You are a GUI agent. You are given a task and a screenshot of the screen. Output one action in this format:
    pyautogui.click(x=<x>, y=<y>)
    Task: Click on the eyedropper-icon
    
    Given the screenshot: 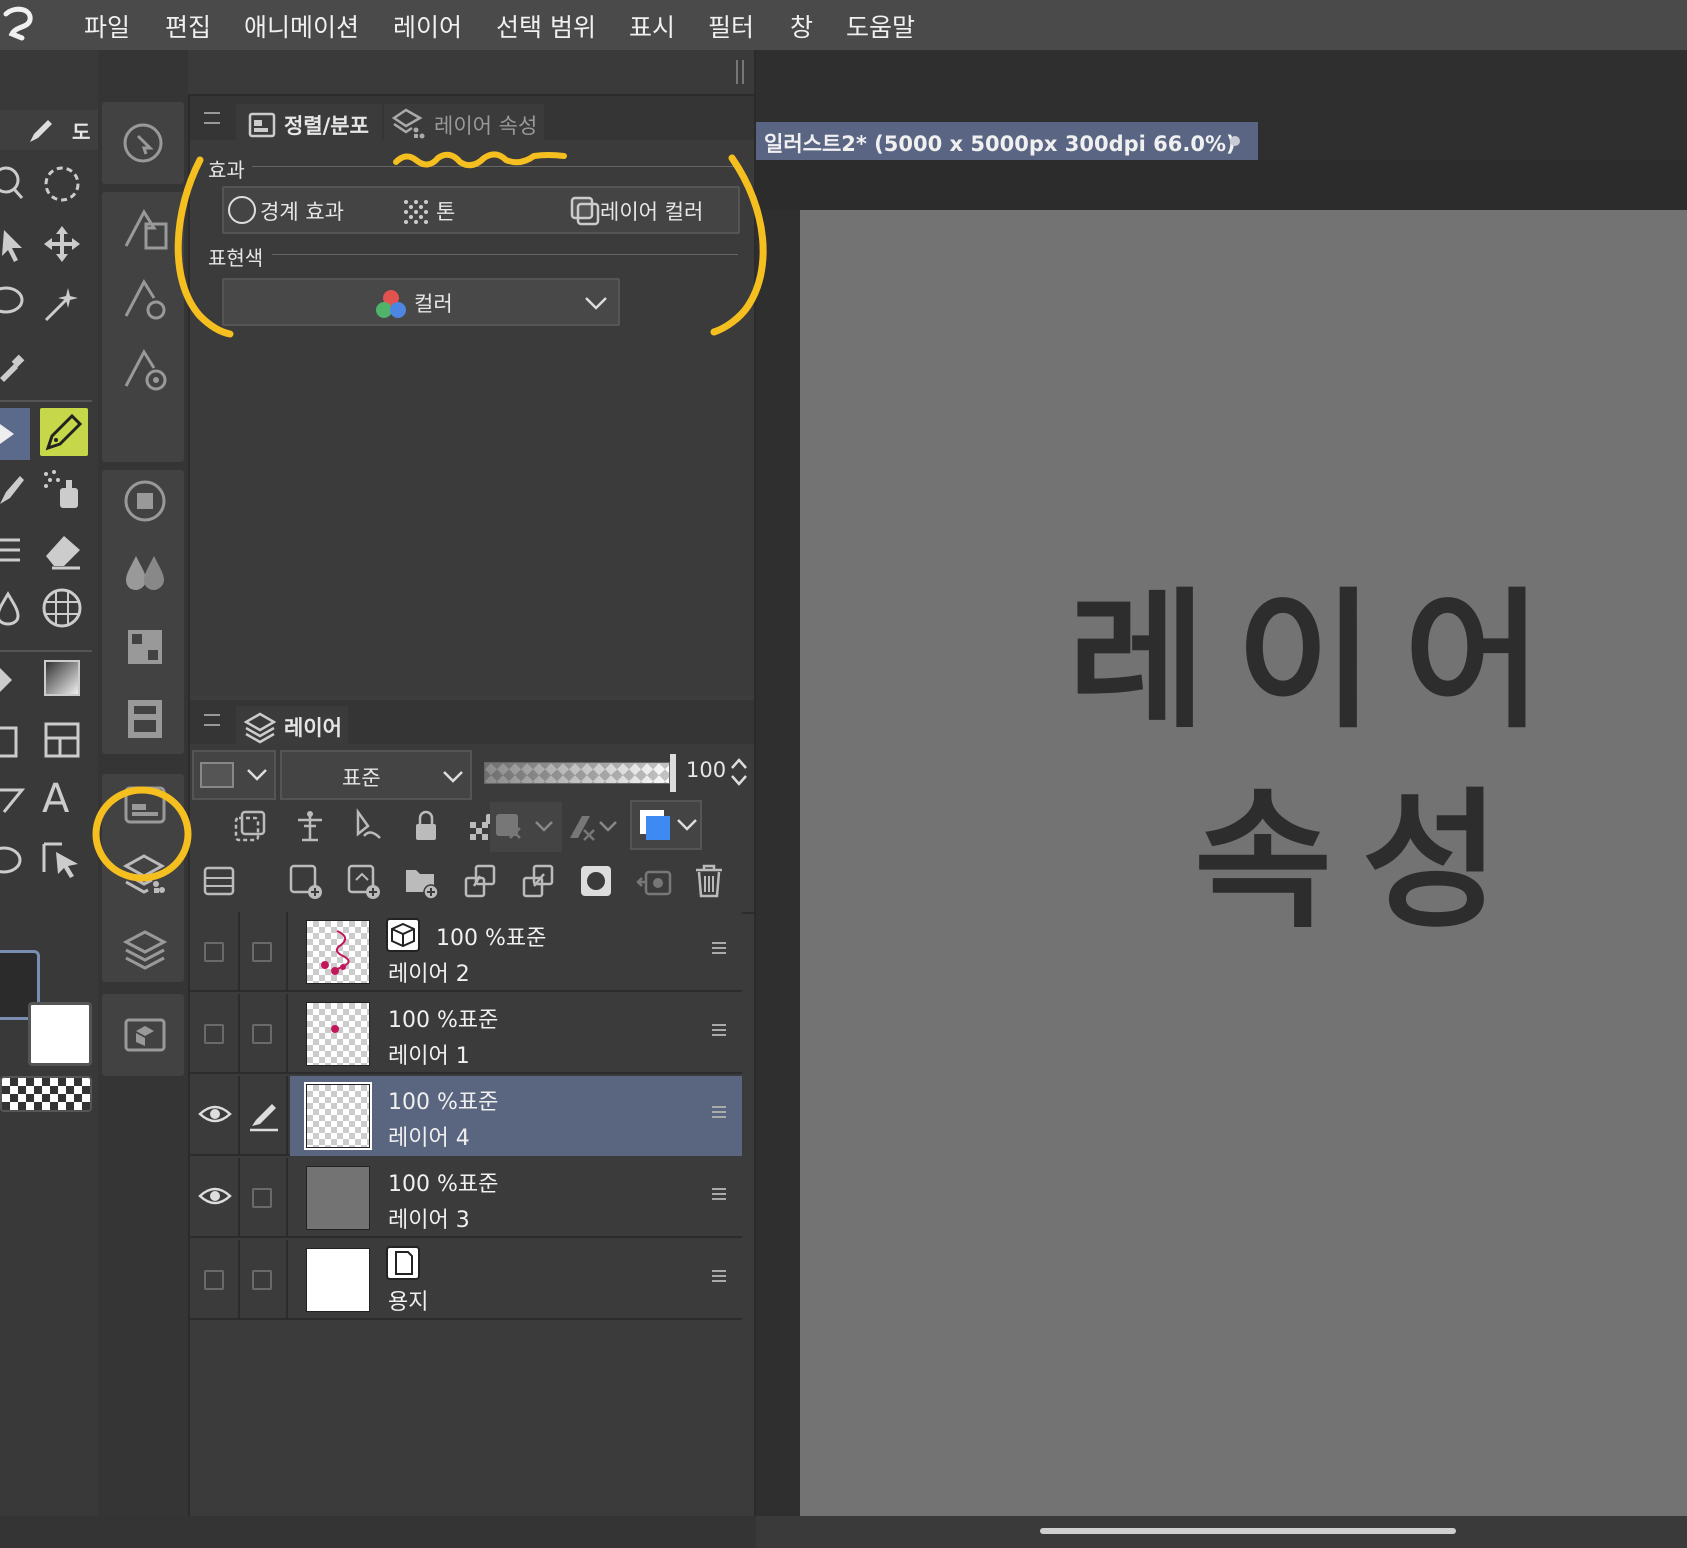 What is the action you would take?
    pyautogui.click(x=15, y=364)
    